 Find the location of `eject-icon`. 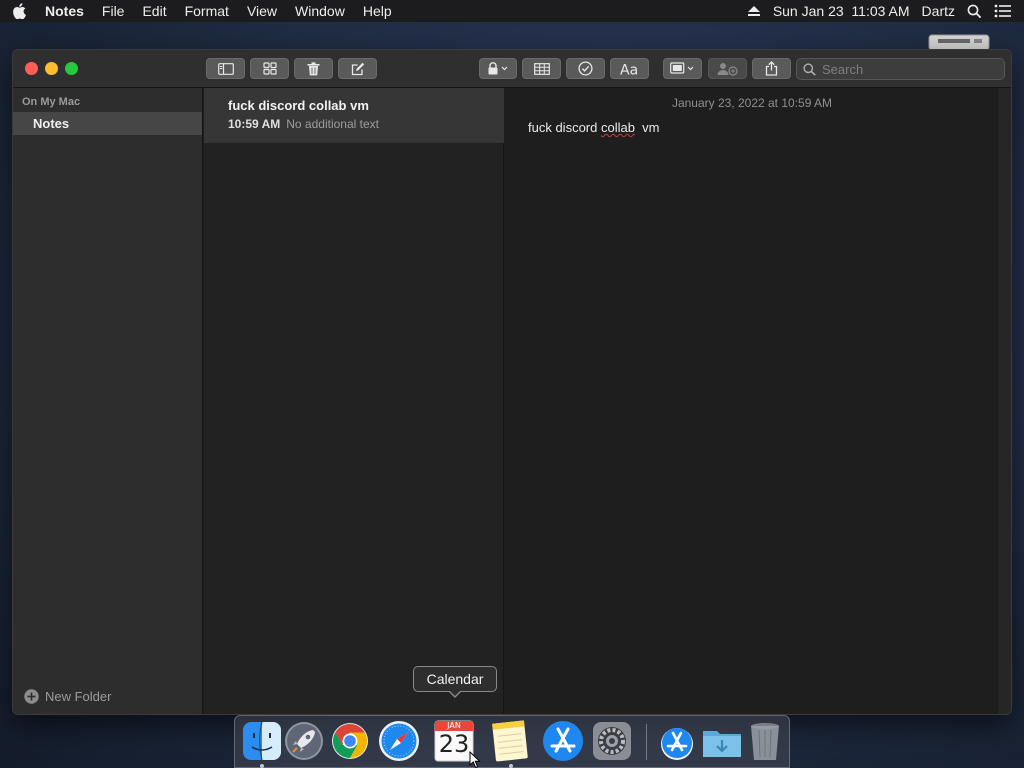

eject-icon is located at coordinates (754, 11).